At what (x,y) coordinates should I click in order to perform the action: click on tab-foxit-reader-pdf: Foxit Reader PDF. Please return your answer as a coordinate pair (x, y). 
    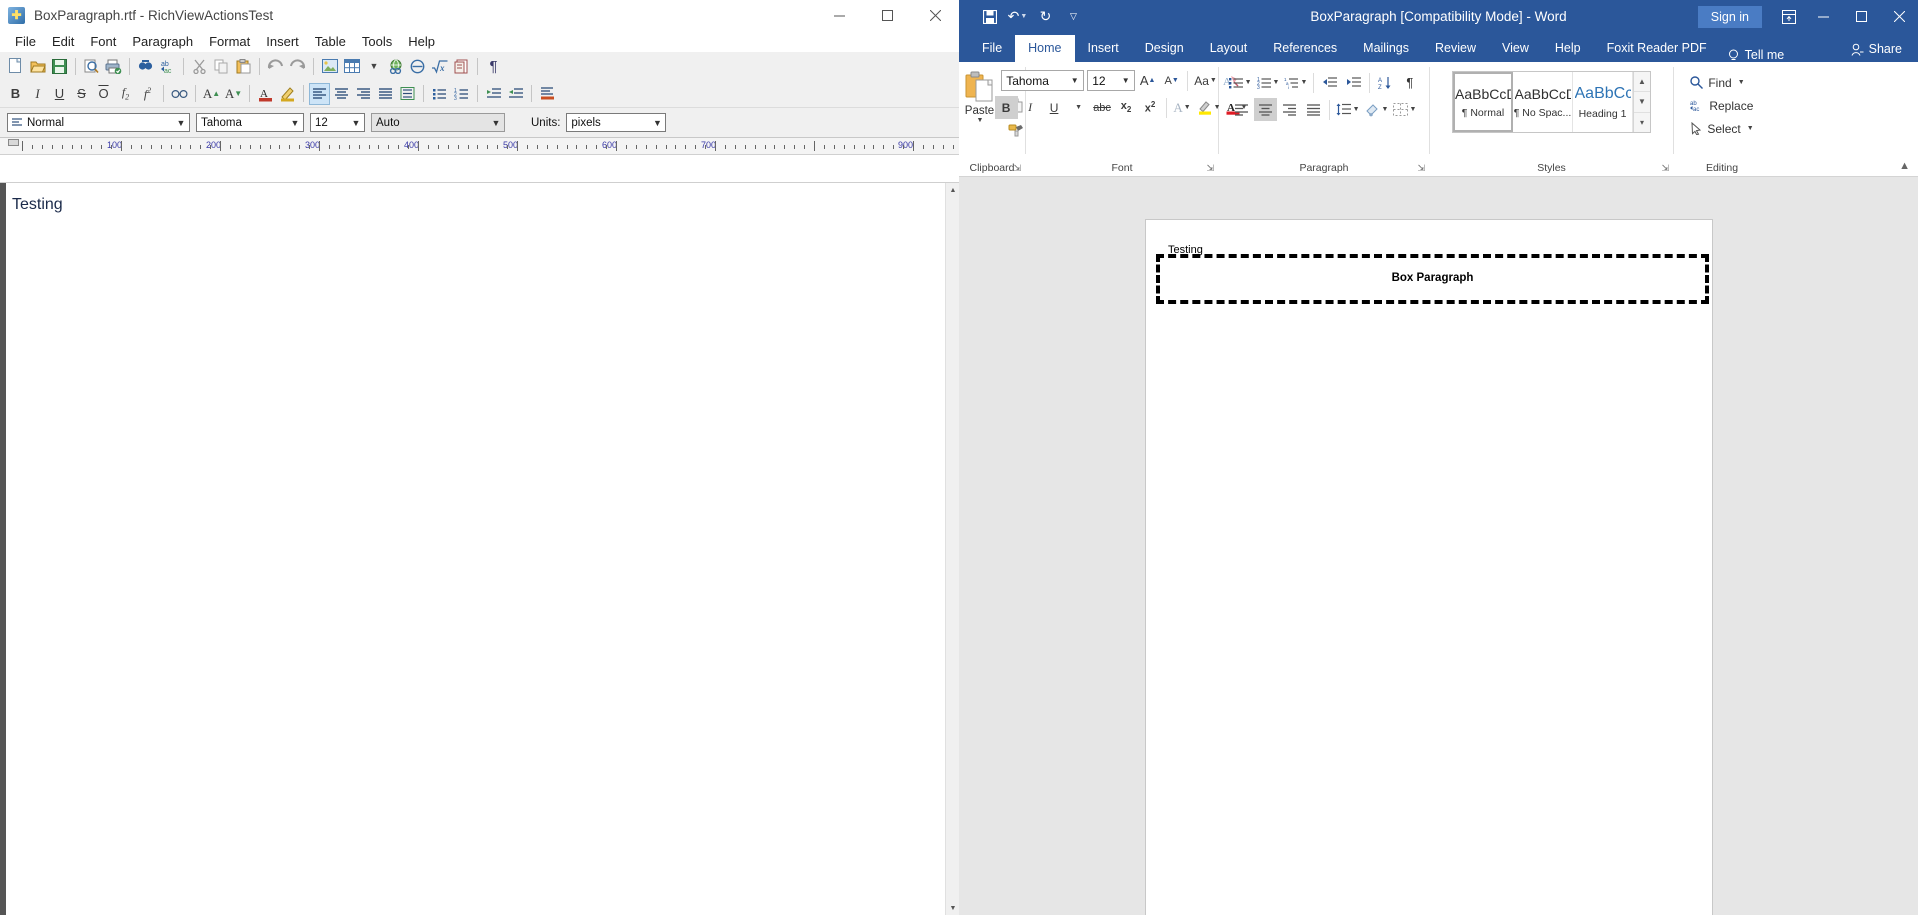
    Looking at the image, I should click on (1657, 48).